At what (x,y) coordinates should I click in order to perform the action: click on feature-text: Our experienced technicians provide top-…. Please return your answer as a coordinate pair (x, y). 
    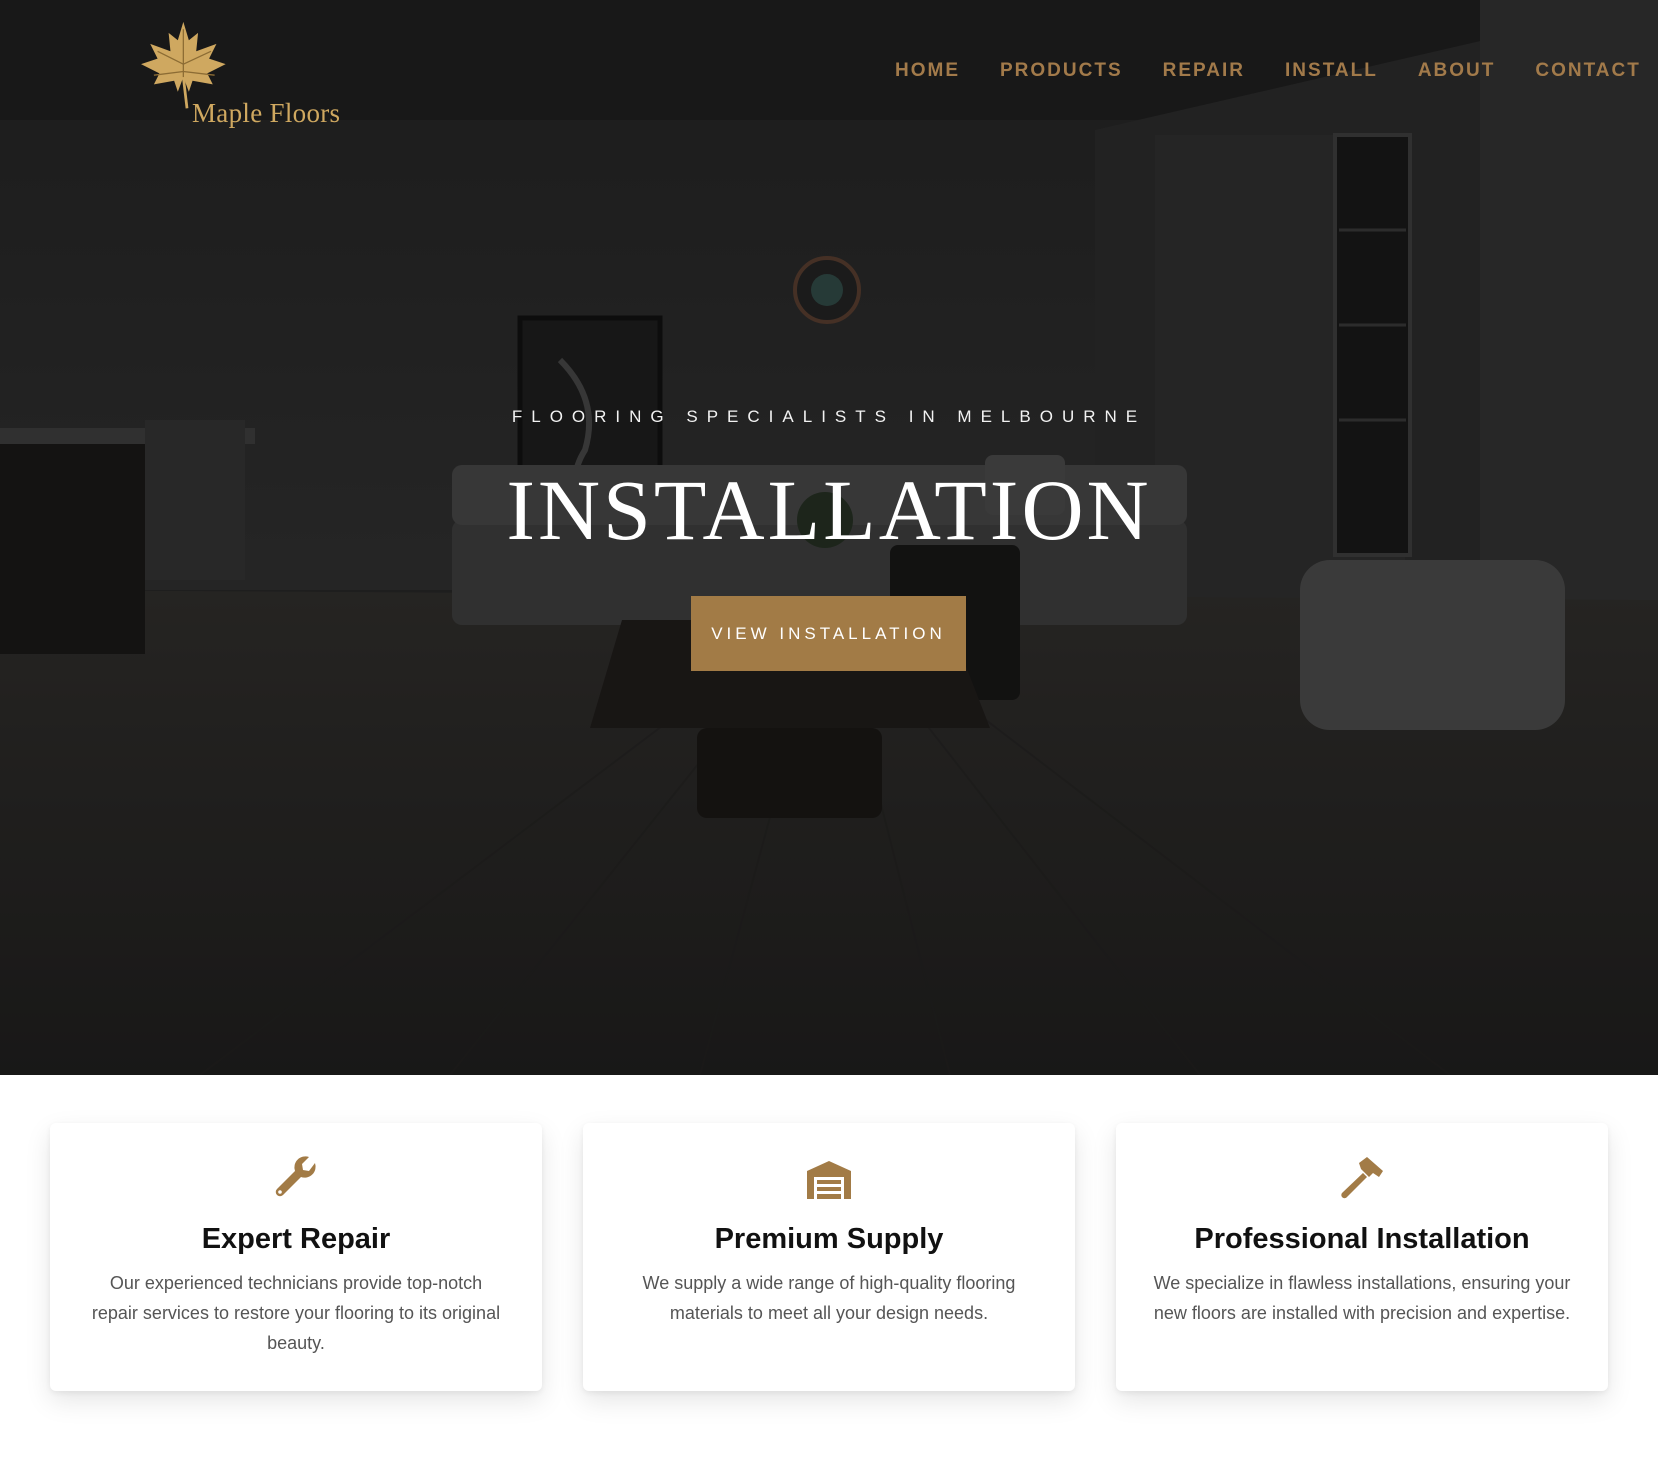
    Looking at the image, I should click on (296, 1313).